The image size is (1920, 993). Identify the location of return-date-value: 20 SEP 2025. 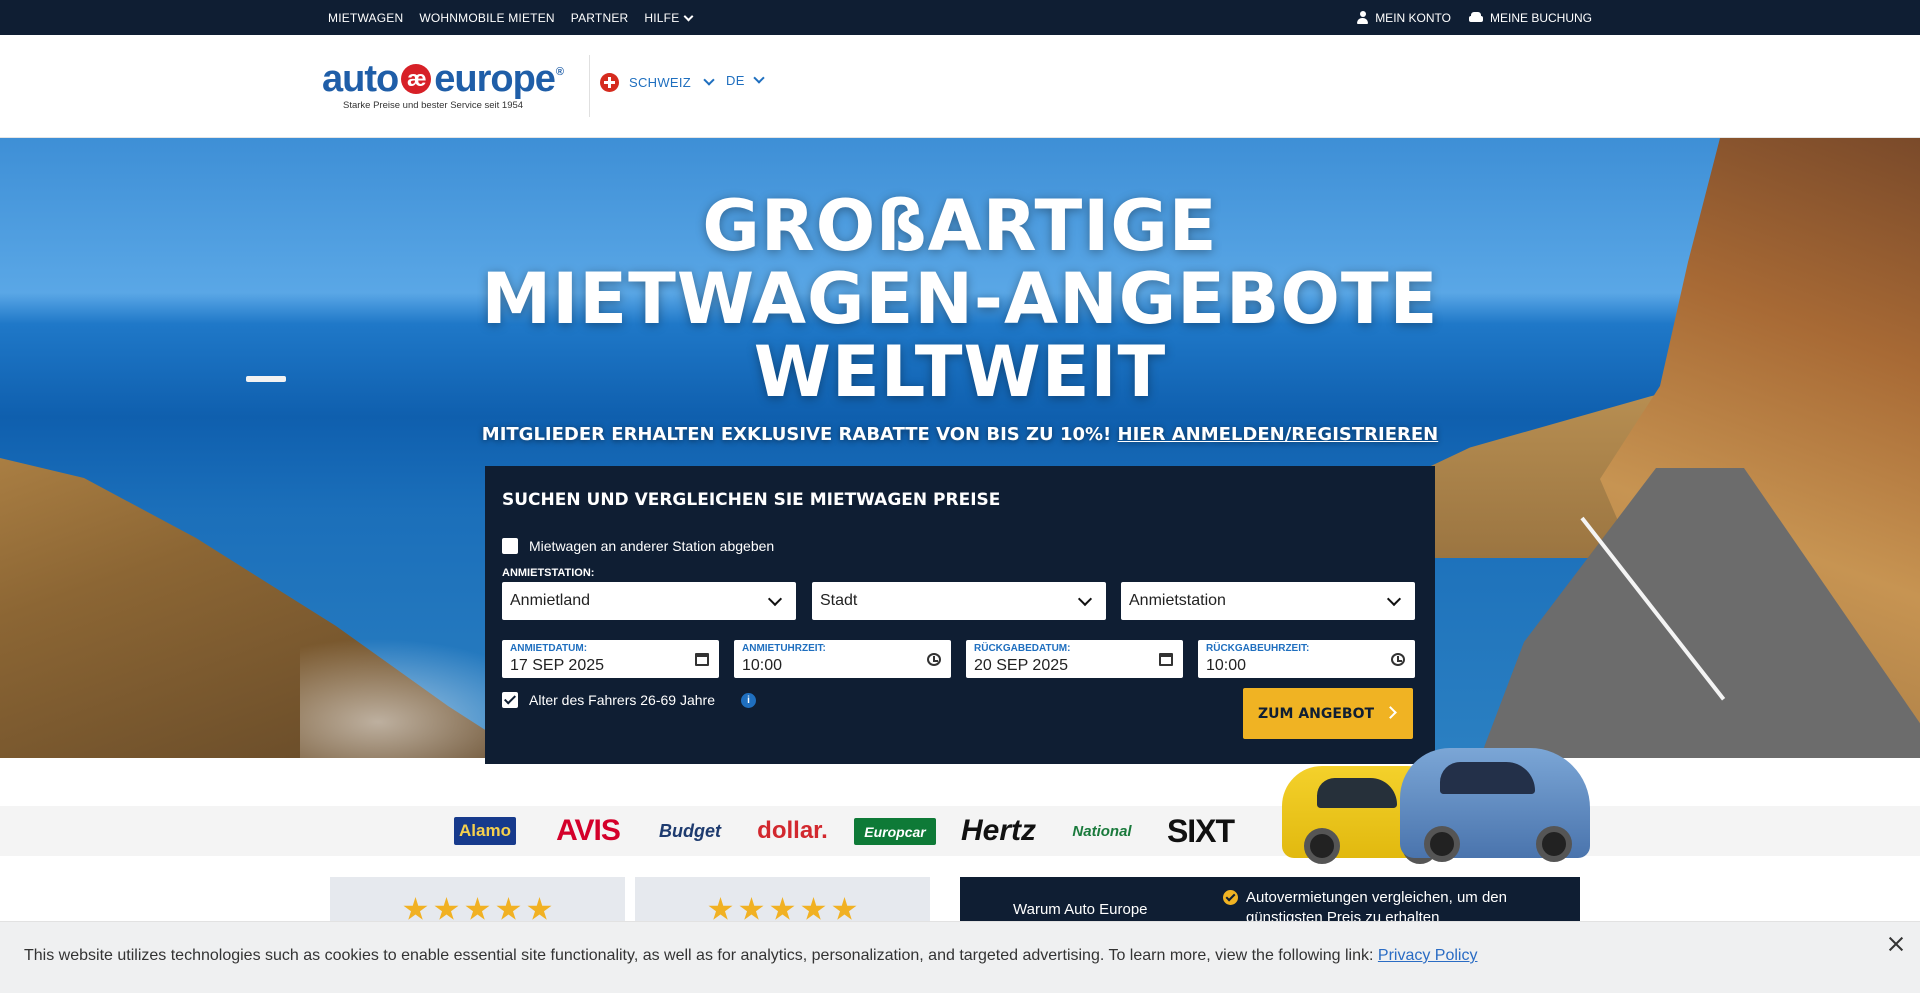
(1021, 665).